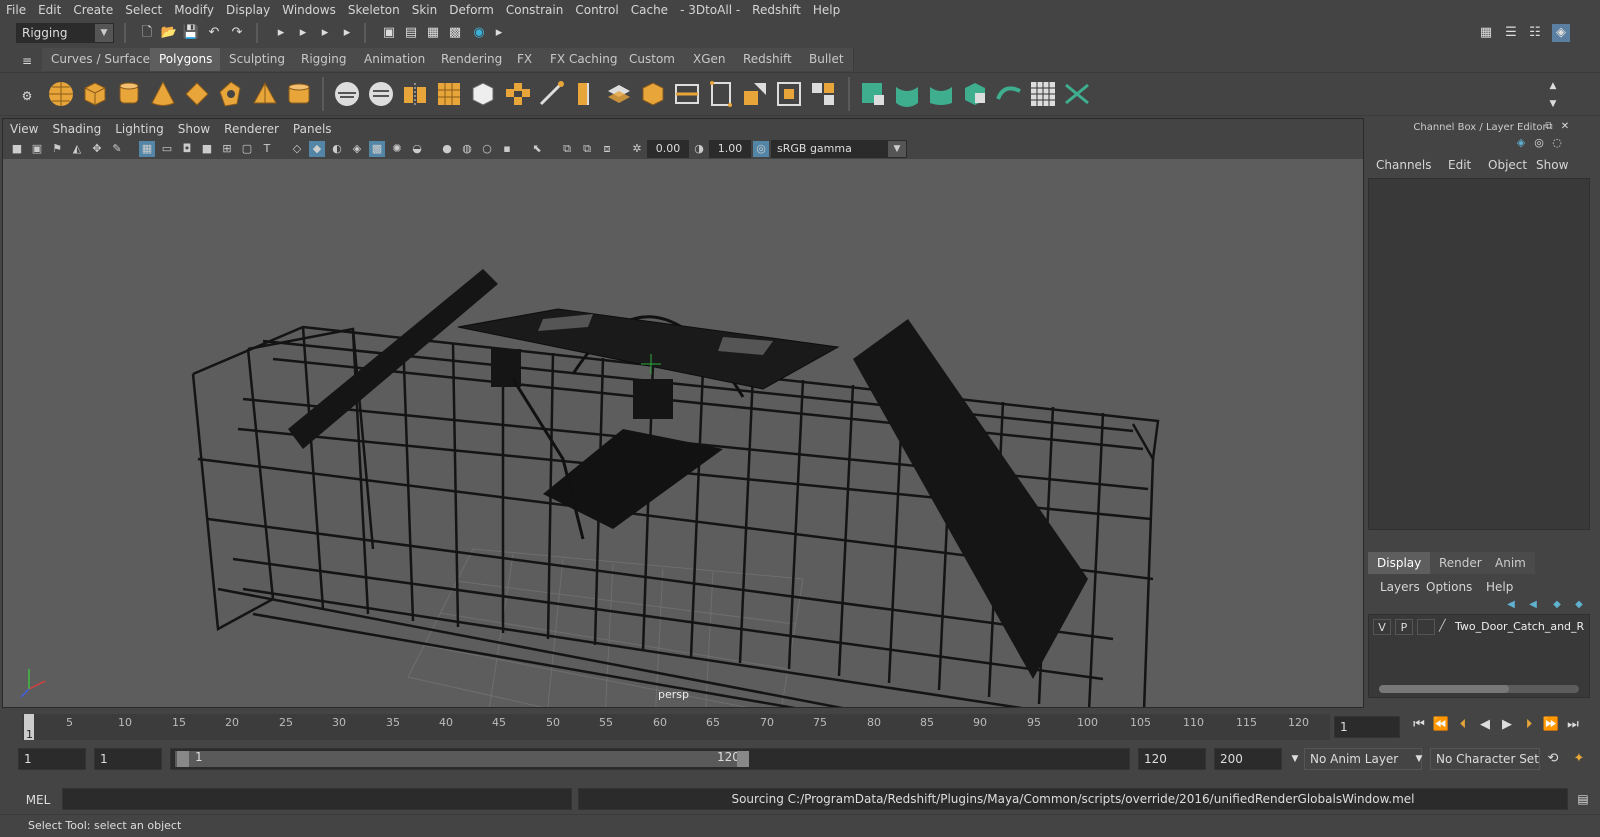  What do you see at coordinates (839, 149) in the screenshot?
I see `color-space-dropdown: sRGB gamma ▼` at bounding box center [839, 149].